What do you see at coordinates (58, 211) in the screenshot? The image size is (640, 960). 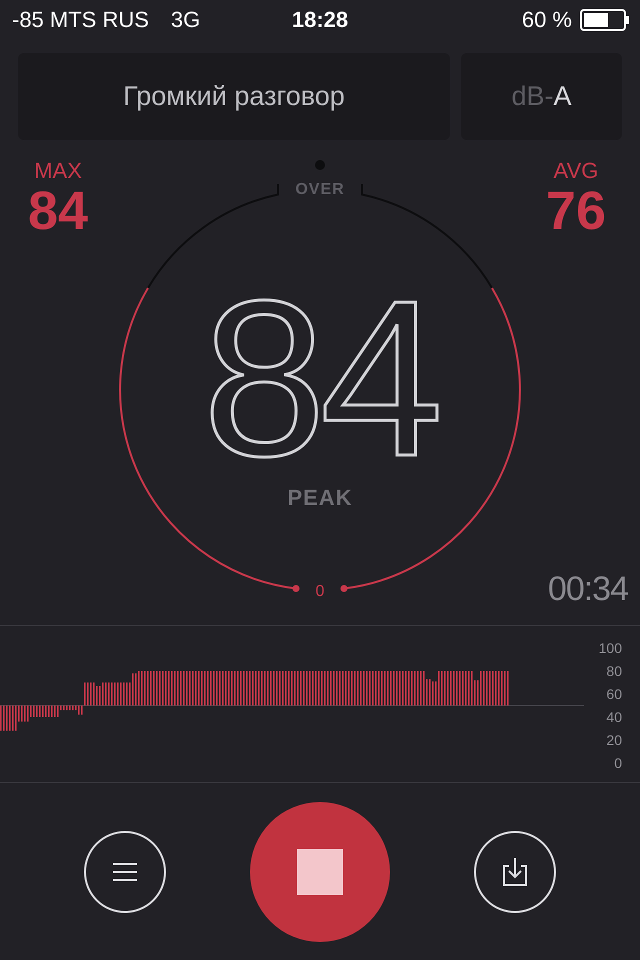 I see `stat-value: 84` at bounding box center [58, 211].